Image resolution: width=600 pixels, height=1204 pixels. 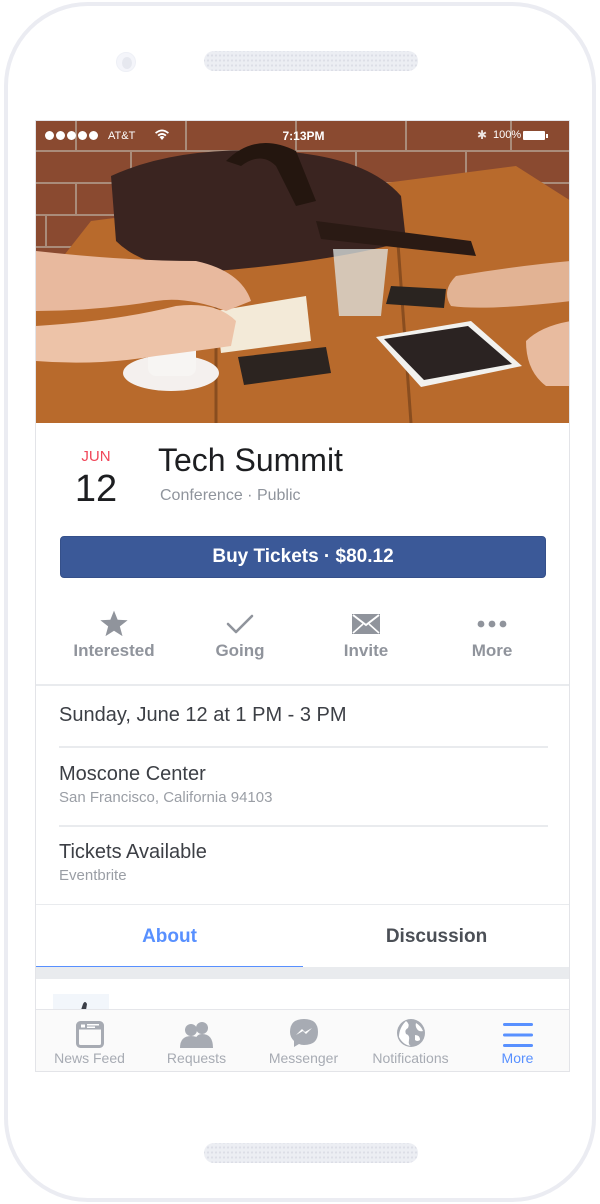 What do you see at coordinates (366, 650) in the screenshot?
I see `invite-label: Invite` at bounding box center [366, 650].